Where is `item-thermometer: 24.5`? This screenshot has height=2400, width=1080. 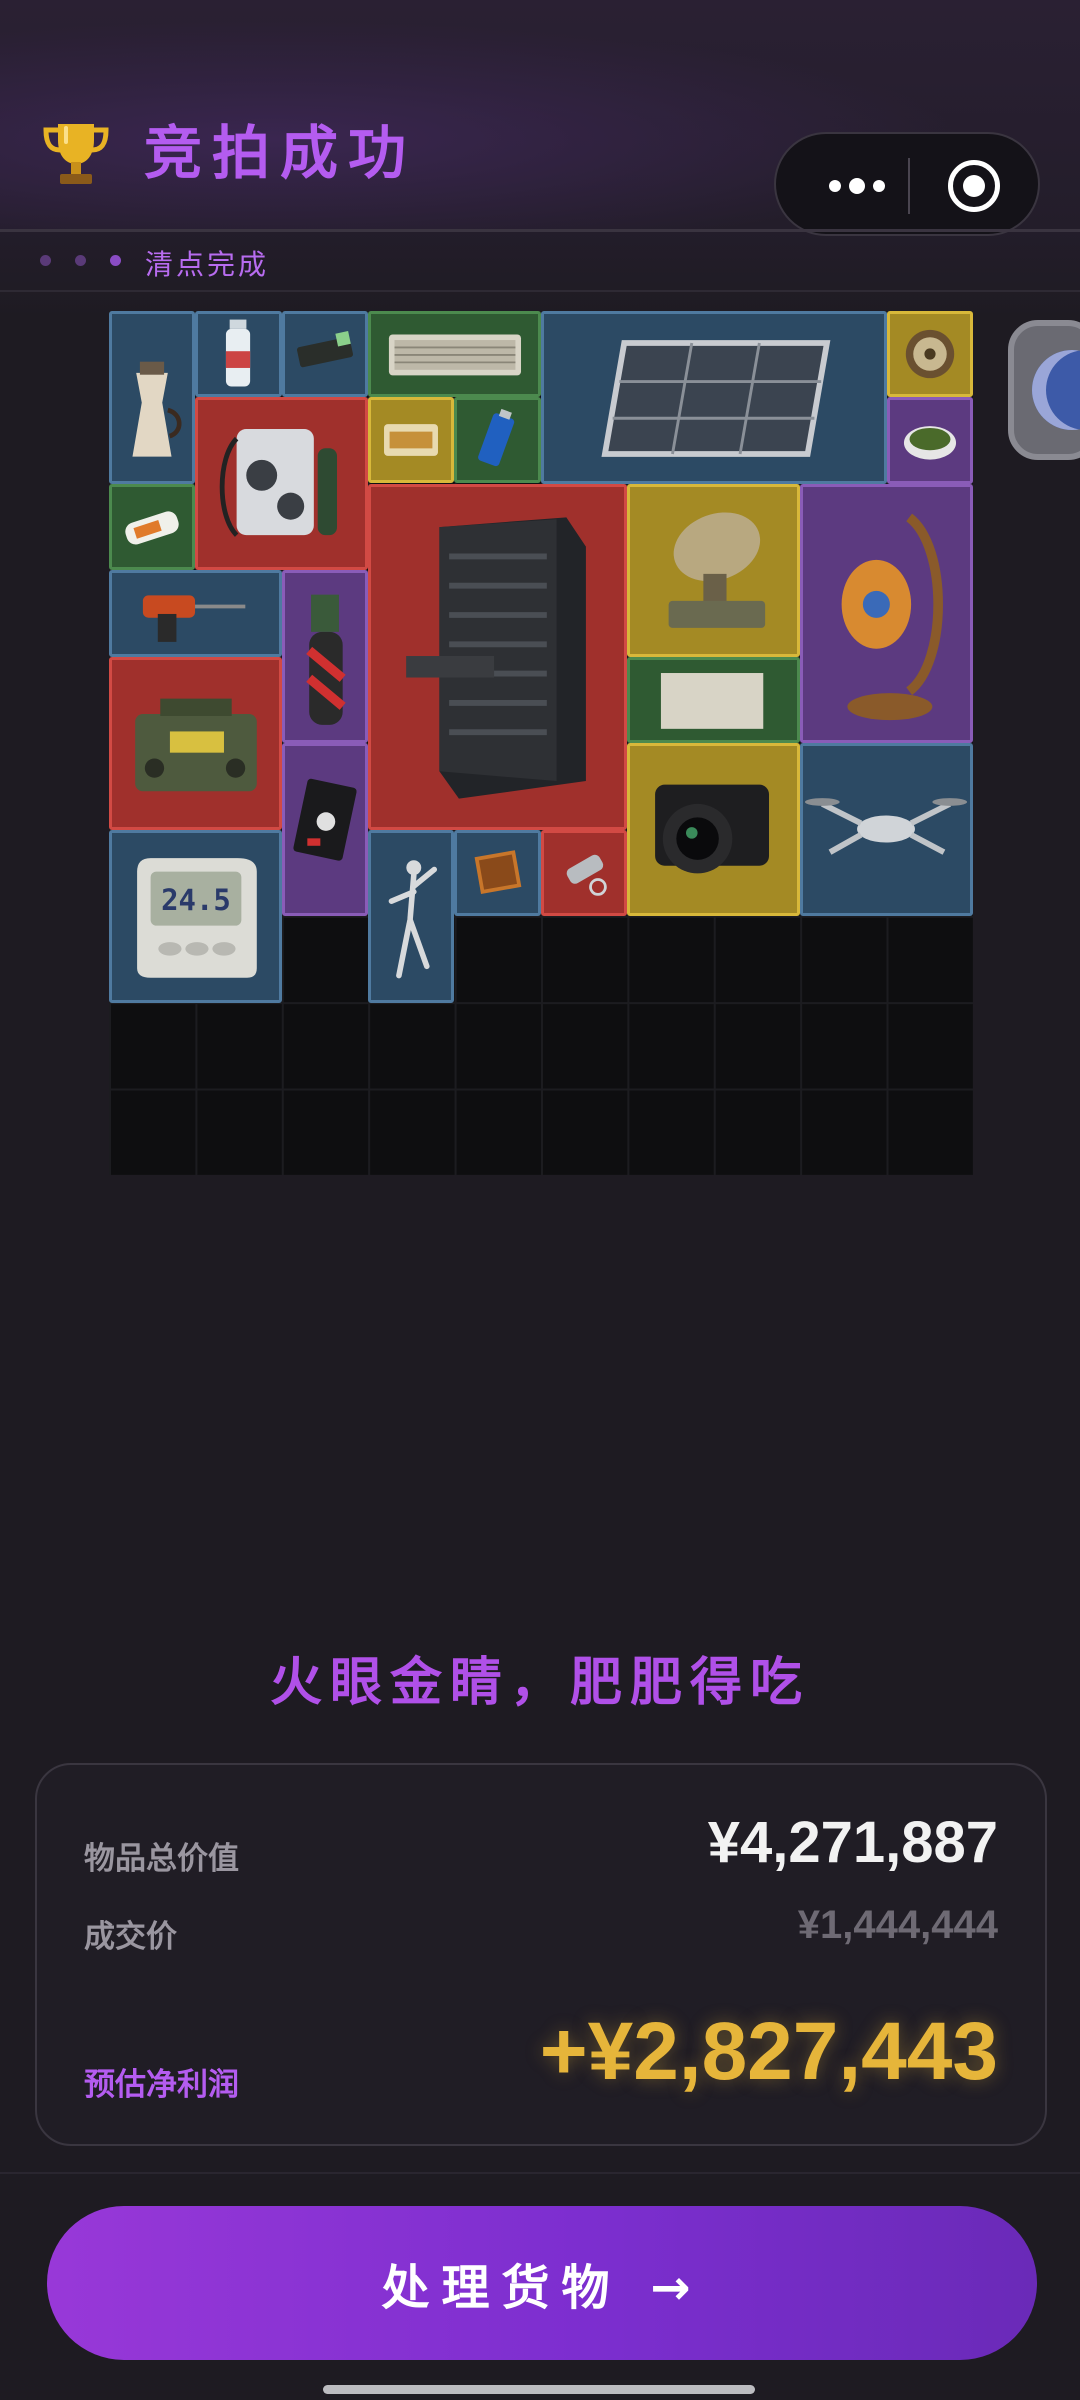 item-thermometer: 24.5 is located at coordinates (195, 916).